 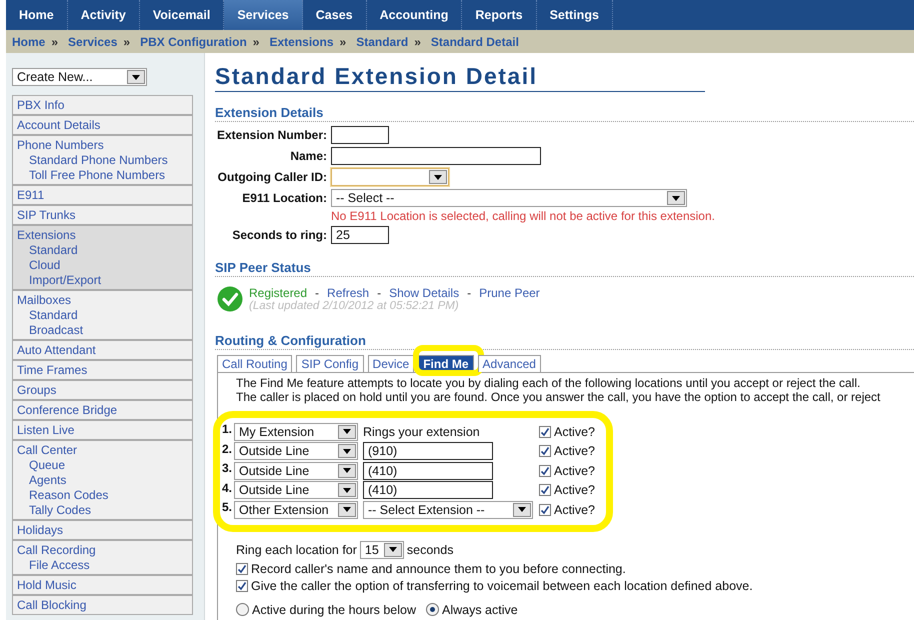 I want to click on dropdown: My Extension, so click(x=296, y=431).